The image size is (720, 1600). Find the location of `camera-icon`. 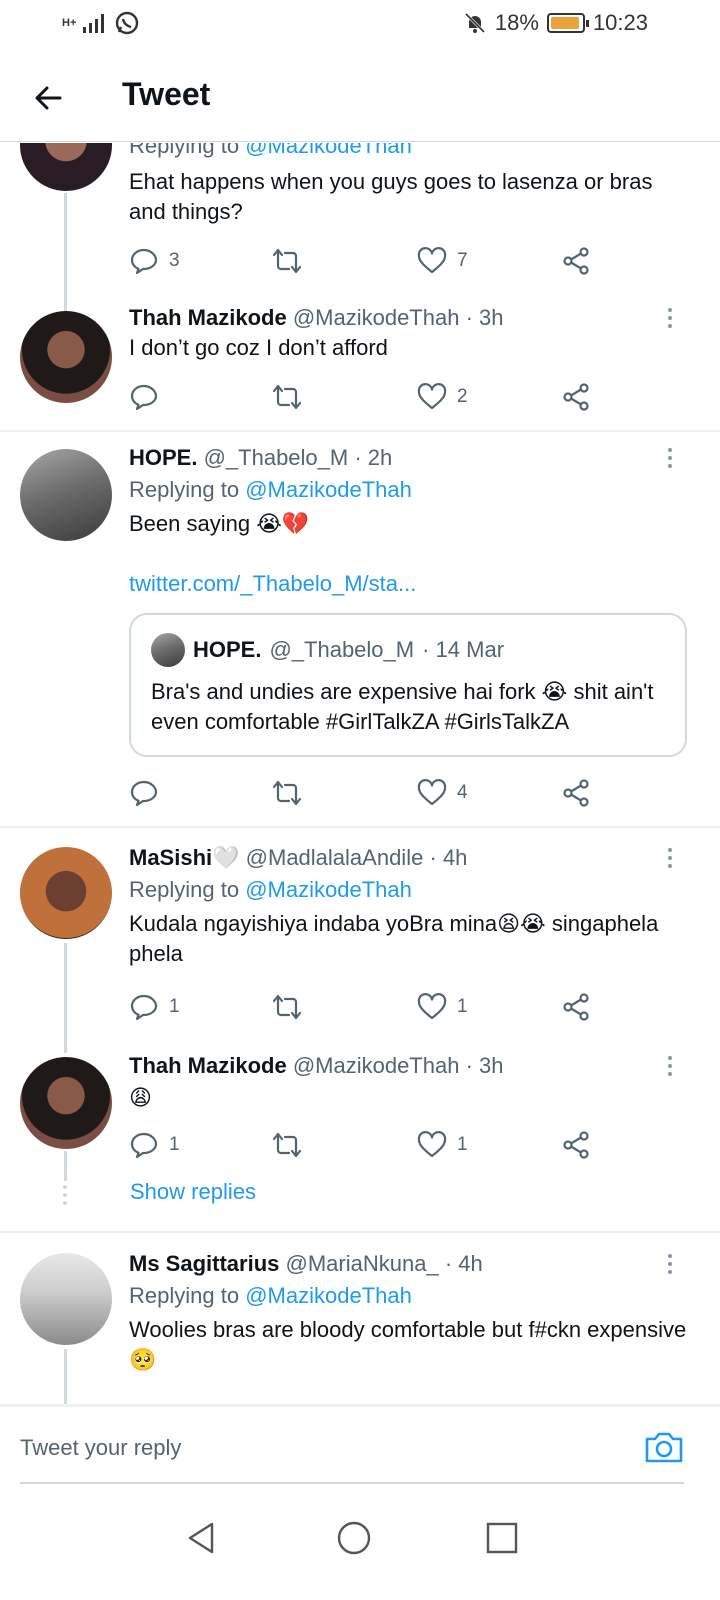

camera-icon is located at coordinates (664, 1447).